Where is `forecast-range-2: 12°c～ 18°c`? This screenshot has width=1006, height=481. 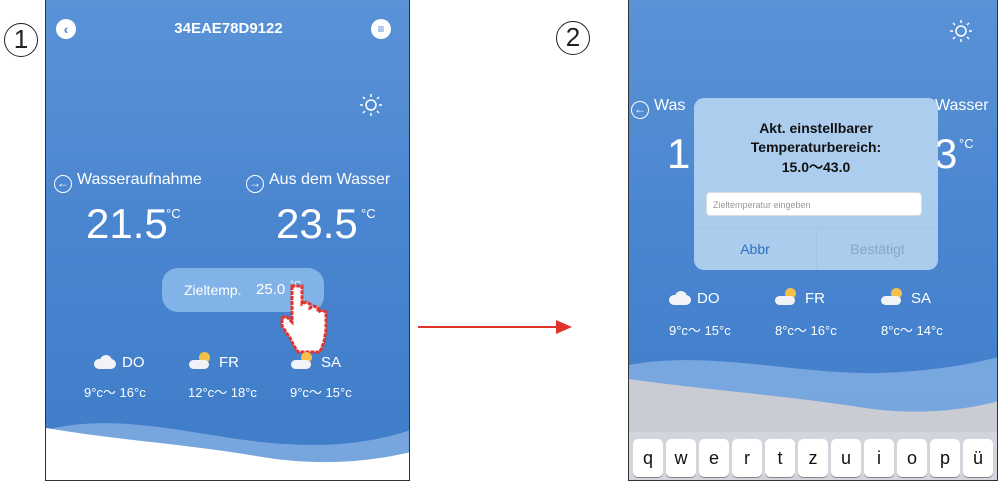
forecast-range-2: 12°c～ 18°c is located at coordinates (222, 392).